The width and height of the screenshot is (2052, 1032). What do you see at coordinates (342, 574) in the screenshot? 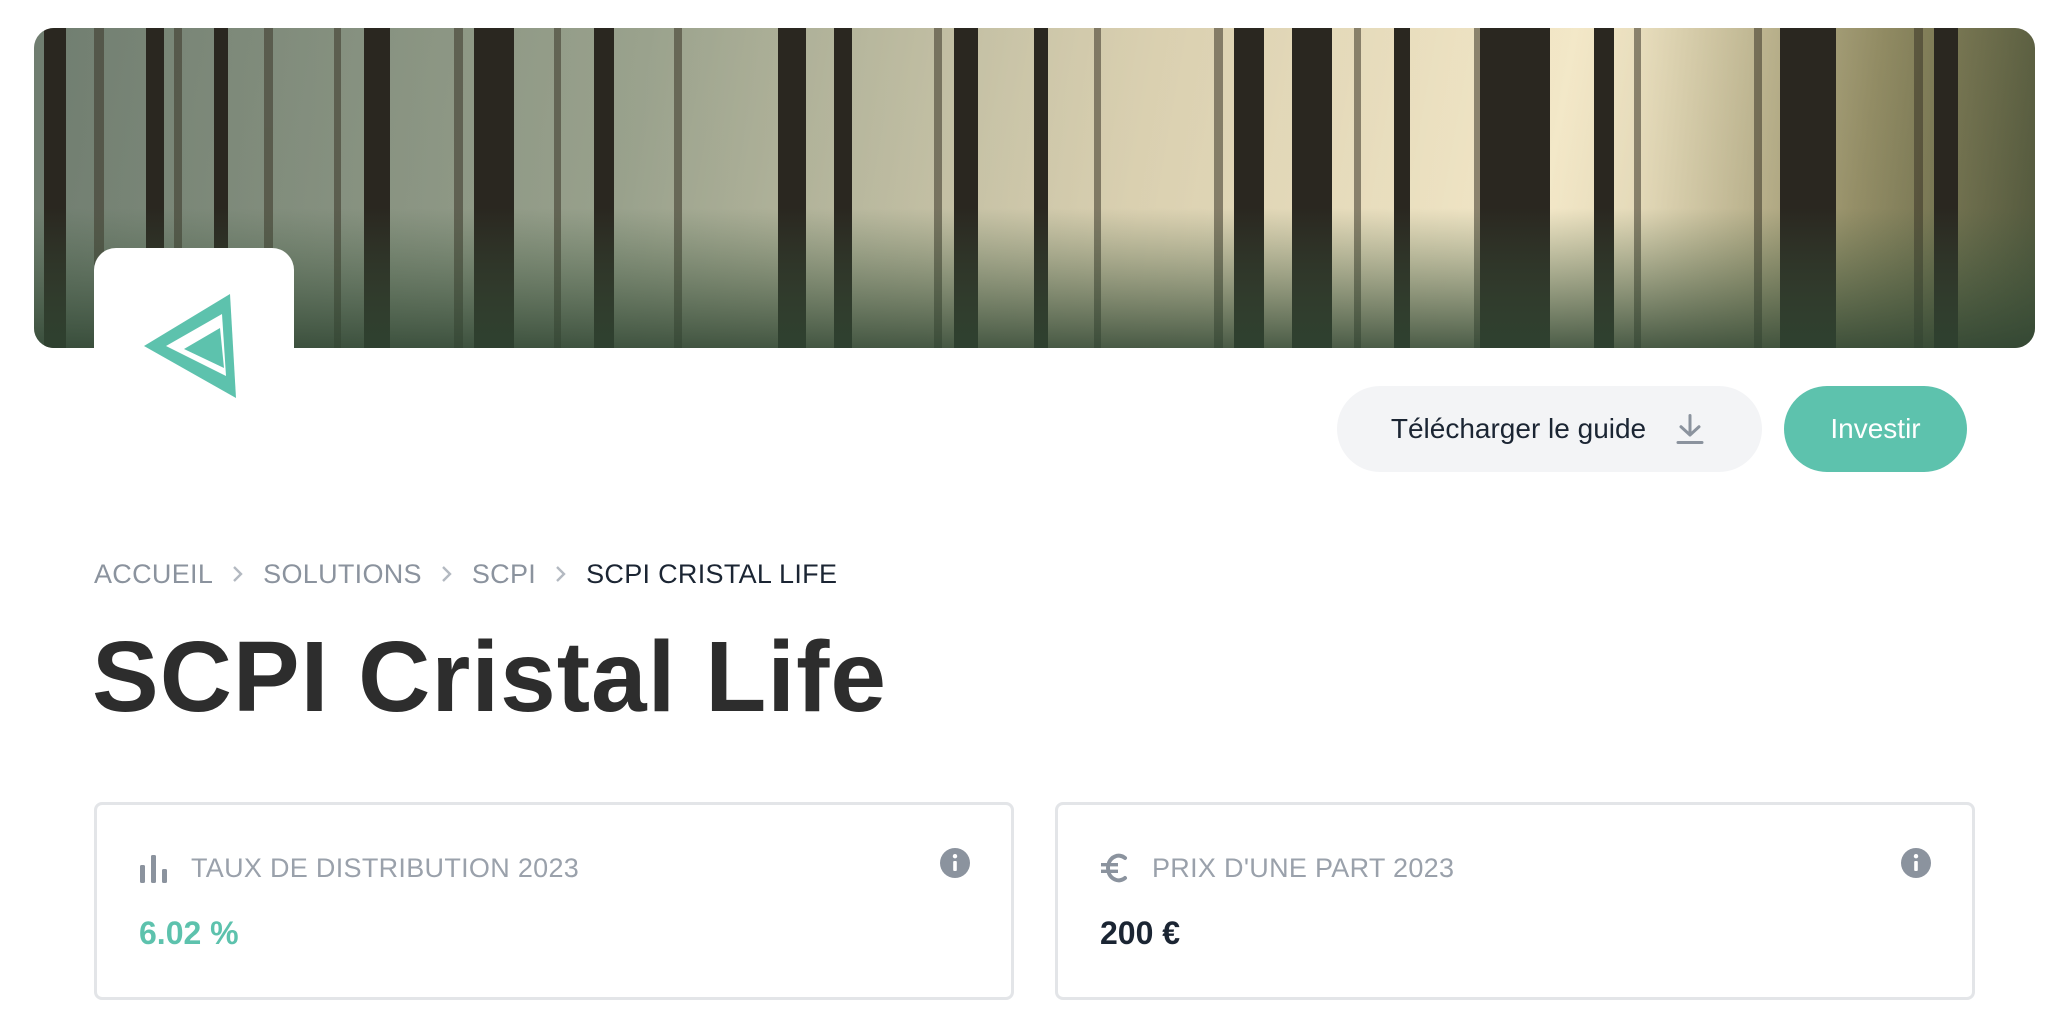
I see `breadcrumb-item-solutions: SOLUTIONS` at bounding box center [342, 574].